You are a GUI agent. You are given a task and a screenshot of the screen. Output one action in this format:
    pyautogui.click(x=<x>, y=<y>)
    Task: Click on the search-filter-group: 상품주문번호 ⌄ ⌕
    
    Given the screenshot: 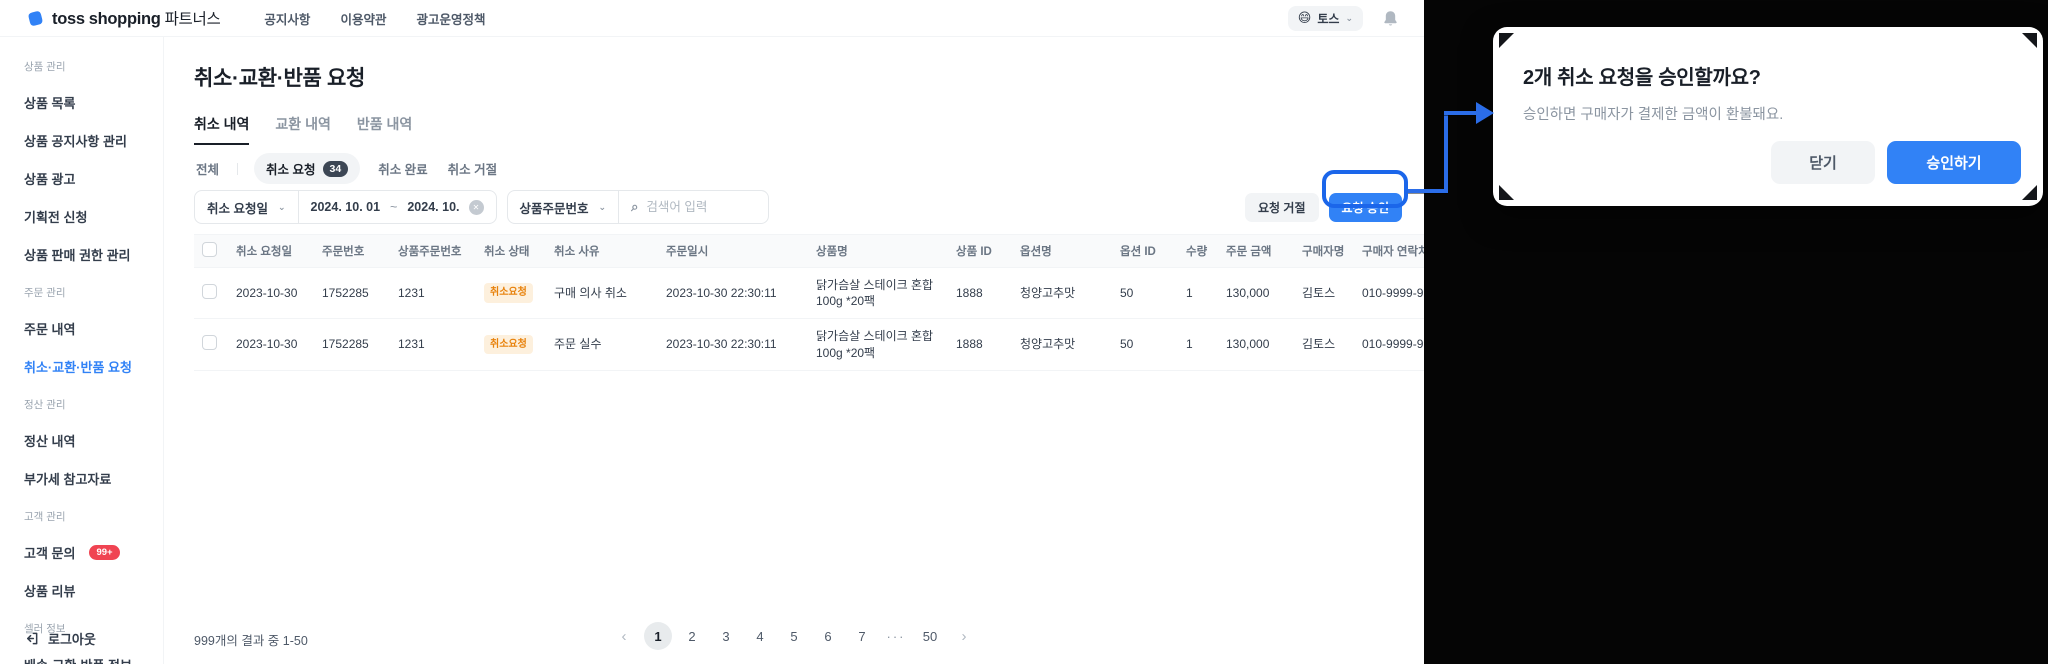 What is the action you would take?
    pyautogui.click(x=638, y=207)
    